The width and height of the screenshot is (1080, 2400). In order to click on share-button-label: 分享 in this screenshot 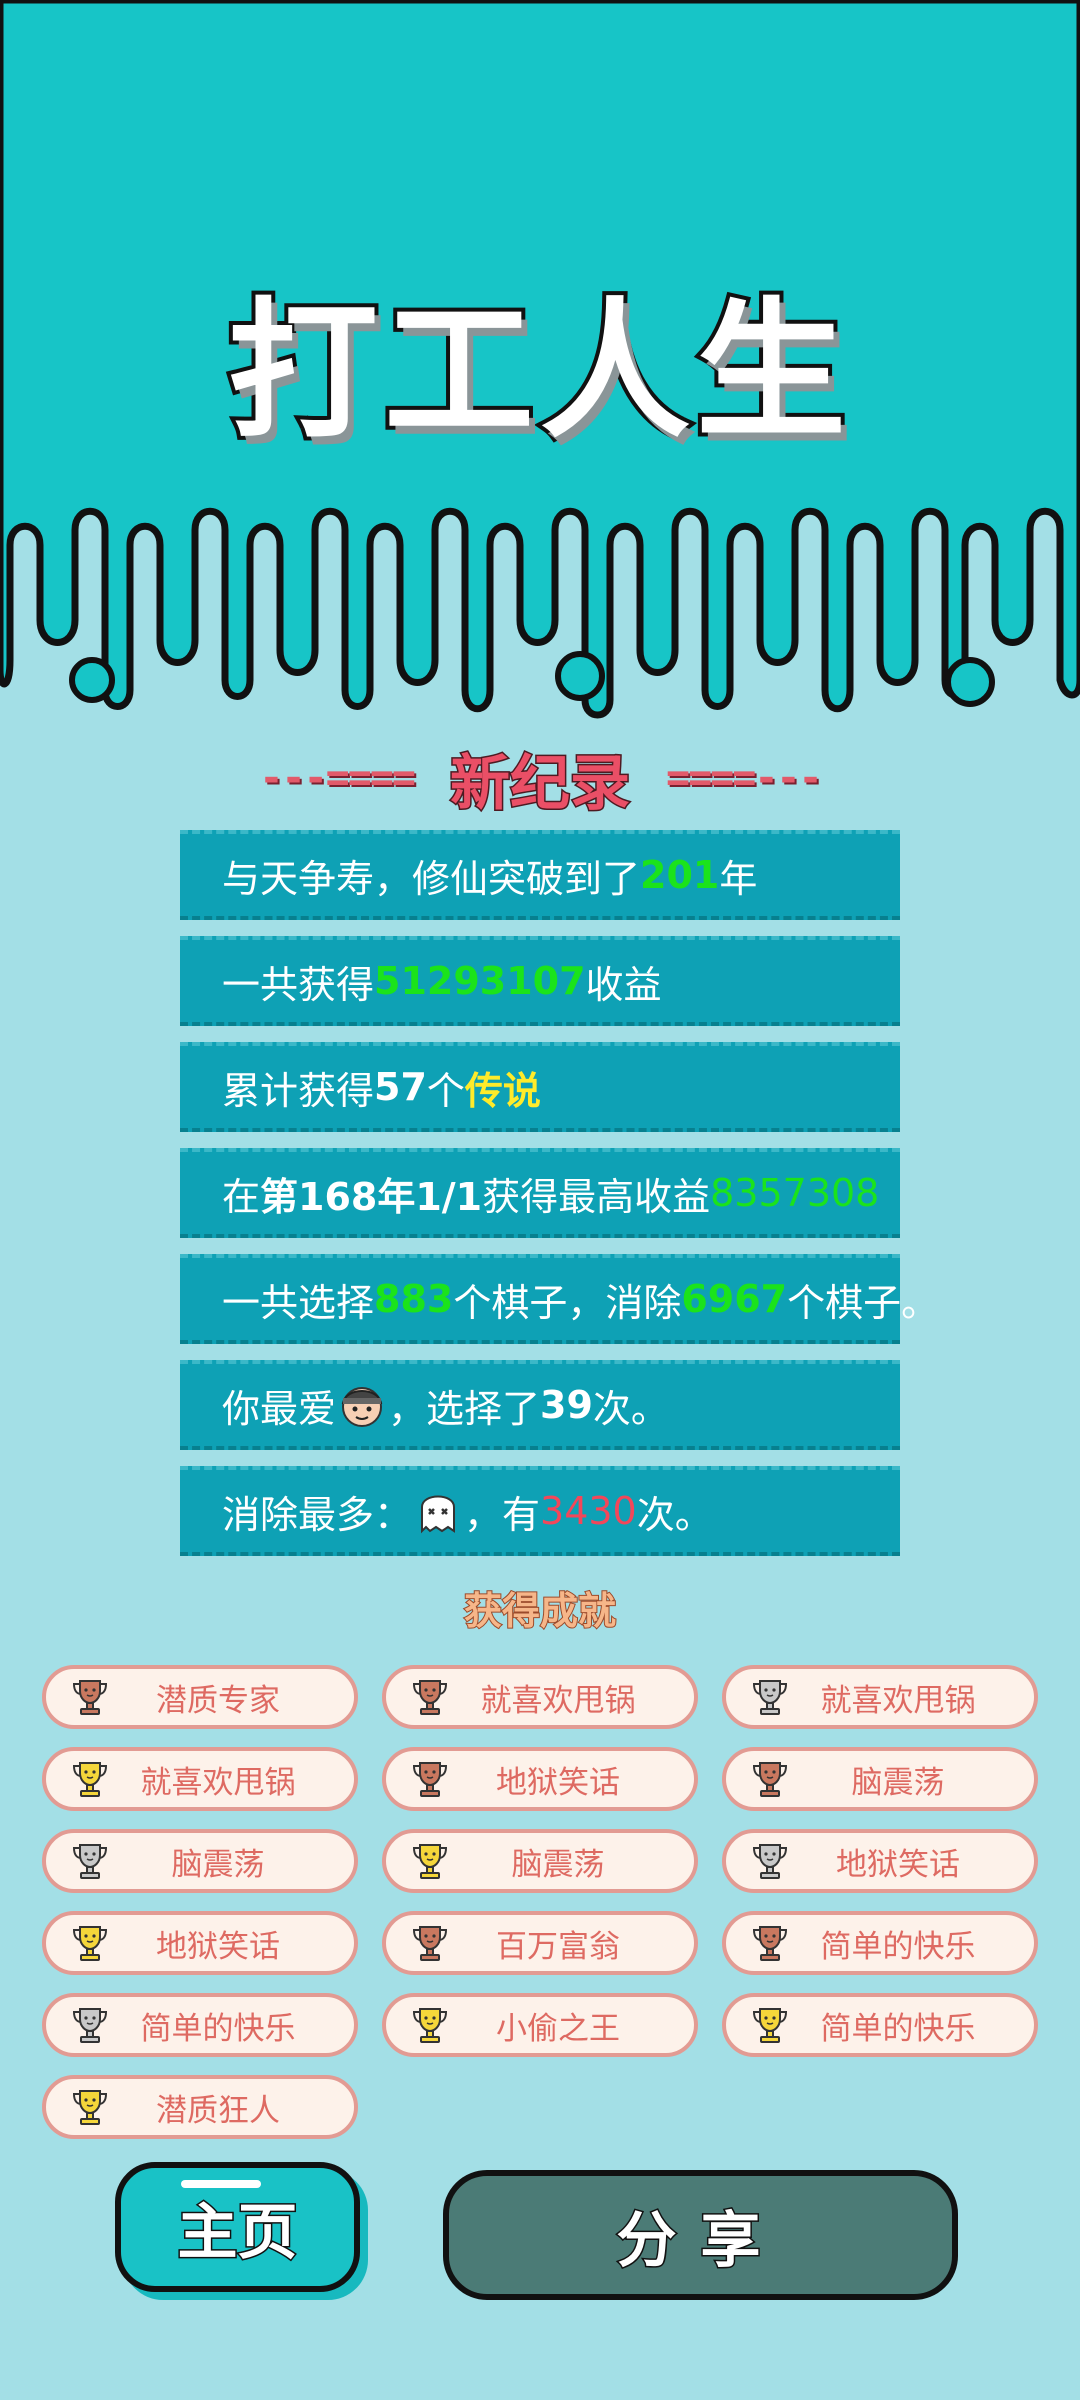, I will do `click(700, 2240)`.